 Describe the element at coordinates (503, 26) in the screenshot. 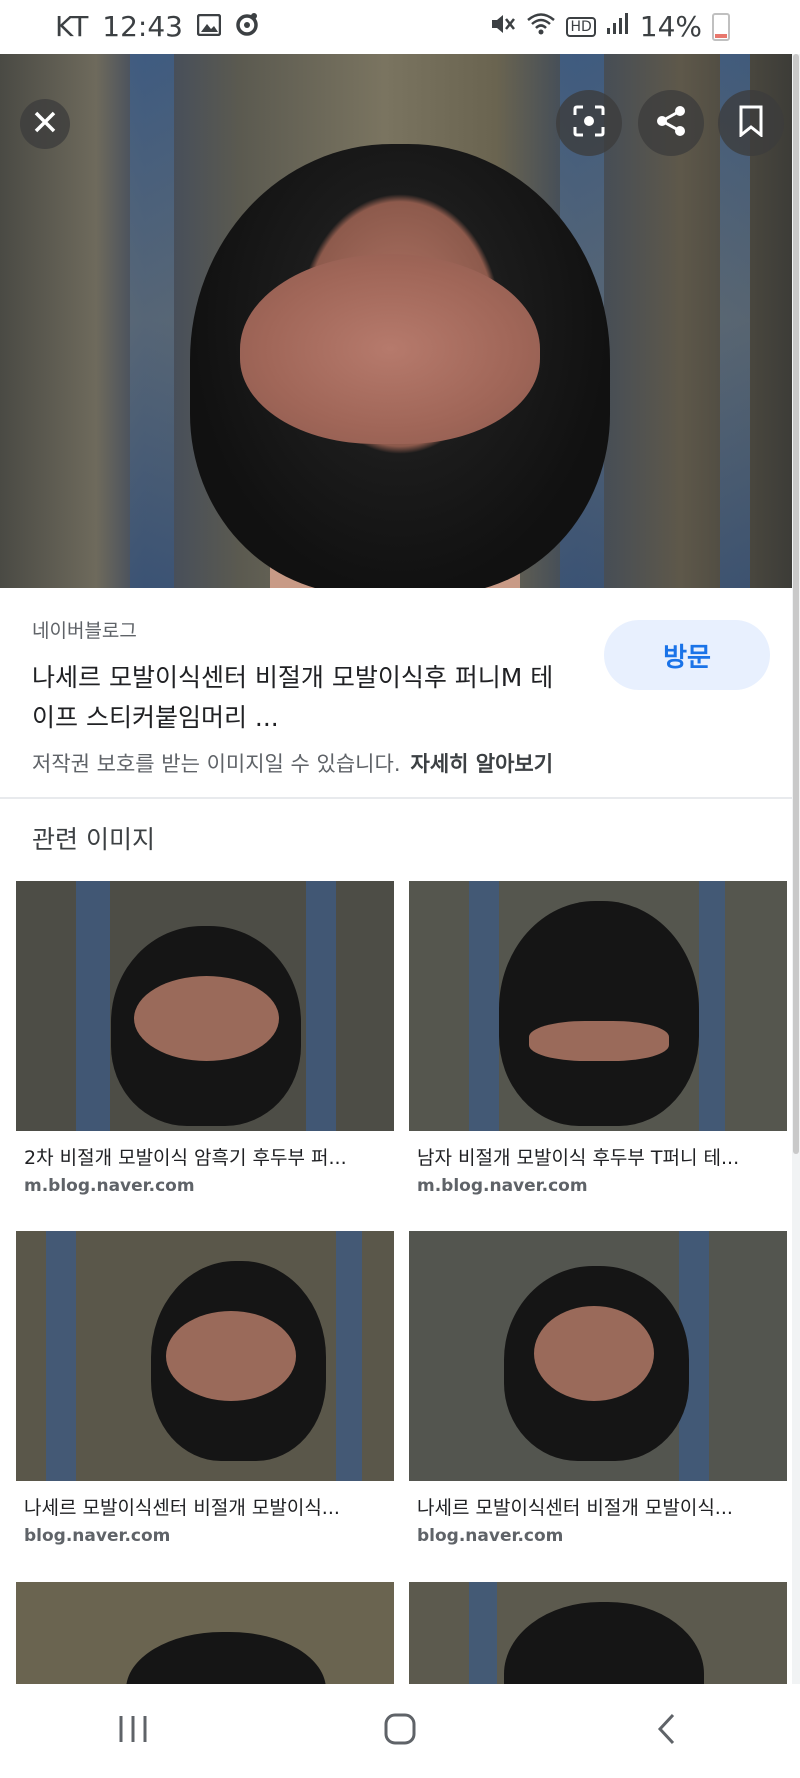

I see `mute-icon` at that location.